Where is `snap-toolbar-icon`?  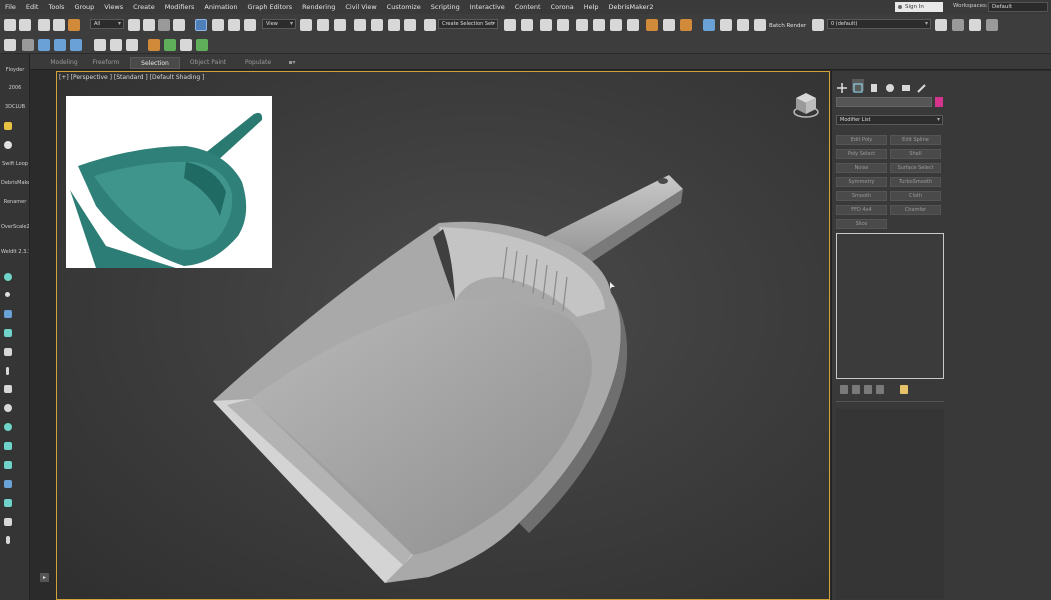 snap-toolbar-icon is located at coordinates (10, 45).